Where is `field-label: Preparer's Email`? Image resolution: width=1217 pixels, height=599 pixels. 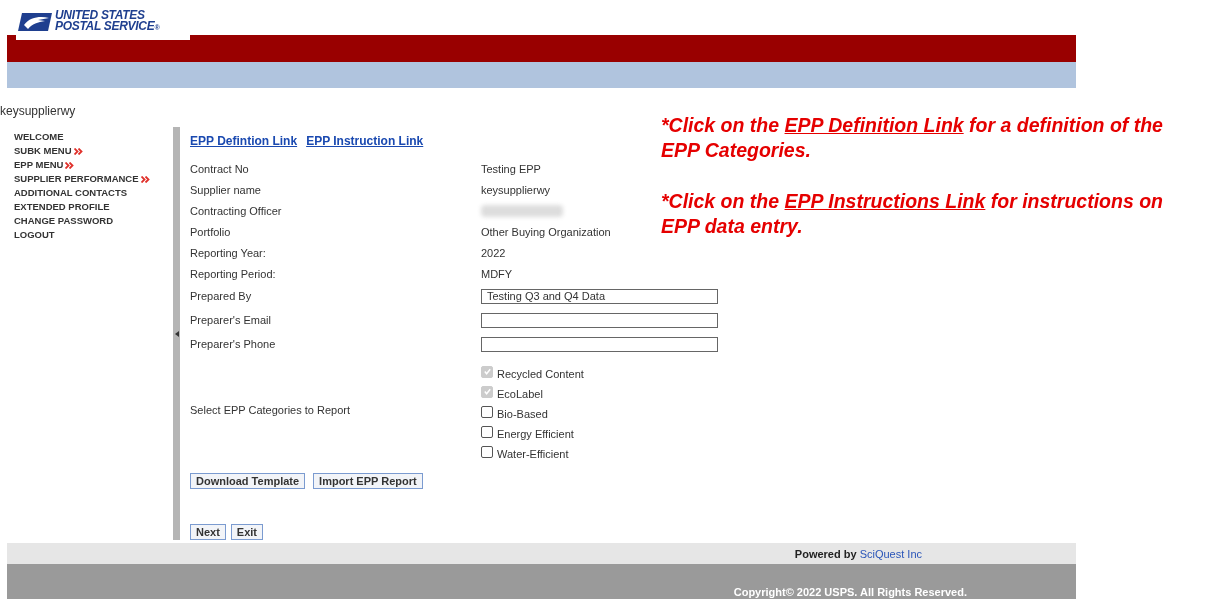 field-label: Preparer's Email is located at coordinates (231, 320).